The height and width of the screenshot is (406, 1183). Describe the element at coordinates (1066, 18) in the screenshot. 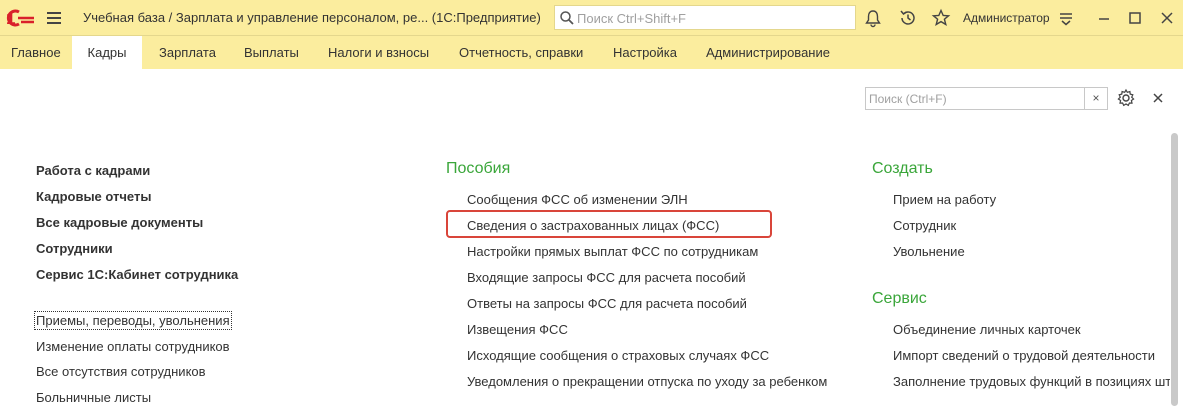

I see `settings-menu-icon` at that location.